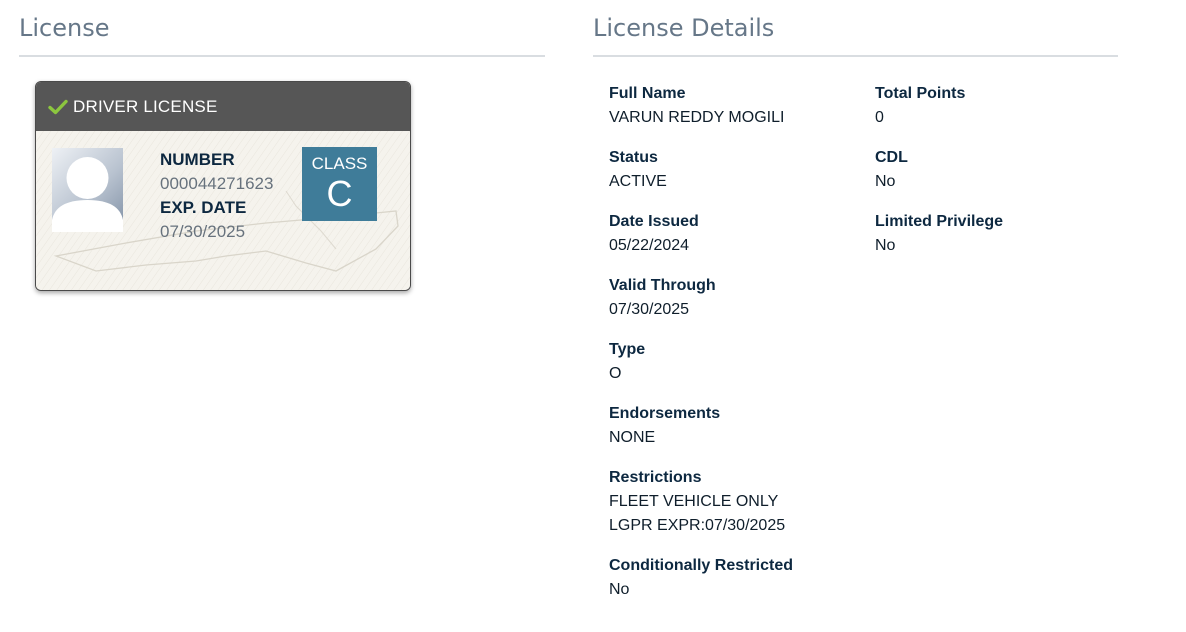  I want to click on valid-through-value: 07/30/2025, so click(649, 309).